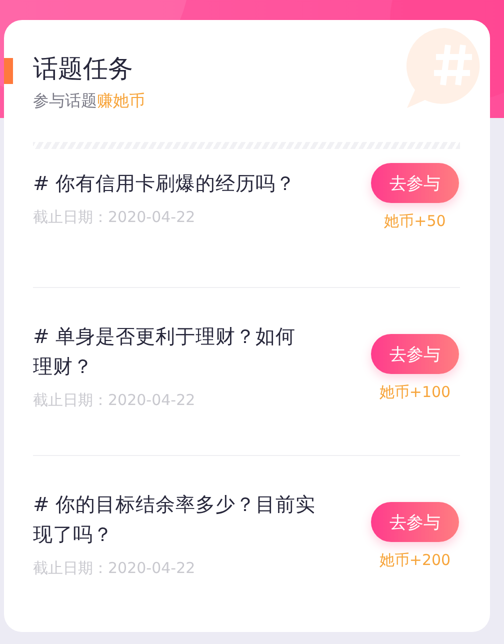 The width and height of the screenshot is (504, 644). What do you see at coordinates (415, 221) in the screenshot?
I see `reward-text: 她币+50` at bounding box center [415, 221].